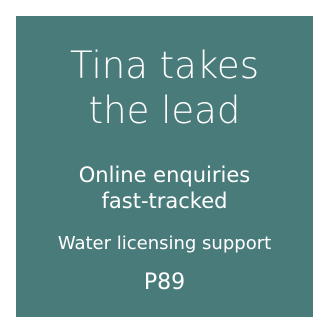 The width and height of the screenshot is (329, 331). I want to click on subheadline-line-2: fast-tracked, so click(164, 201).